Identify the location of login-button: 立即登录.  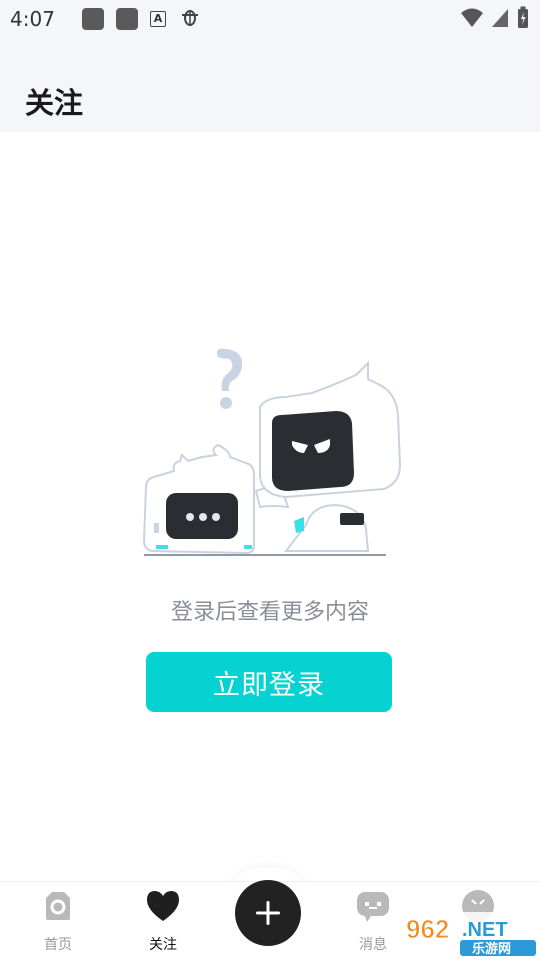
(269, 682).